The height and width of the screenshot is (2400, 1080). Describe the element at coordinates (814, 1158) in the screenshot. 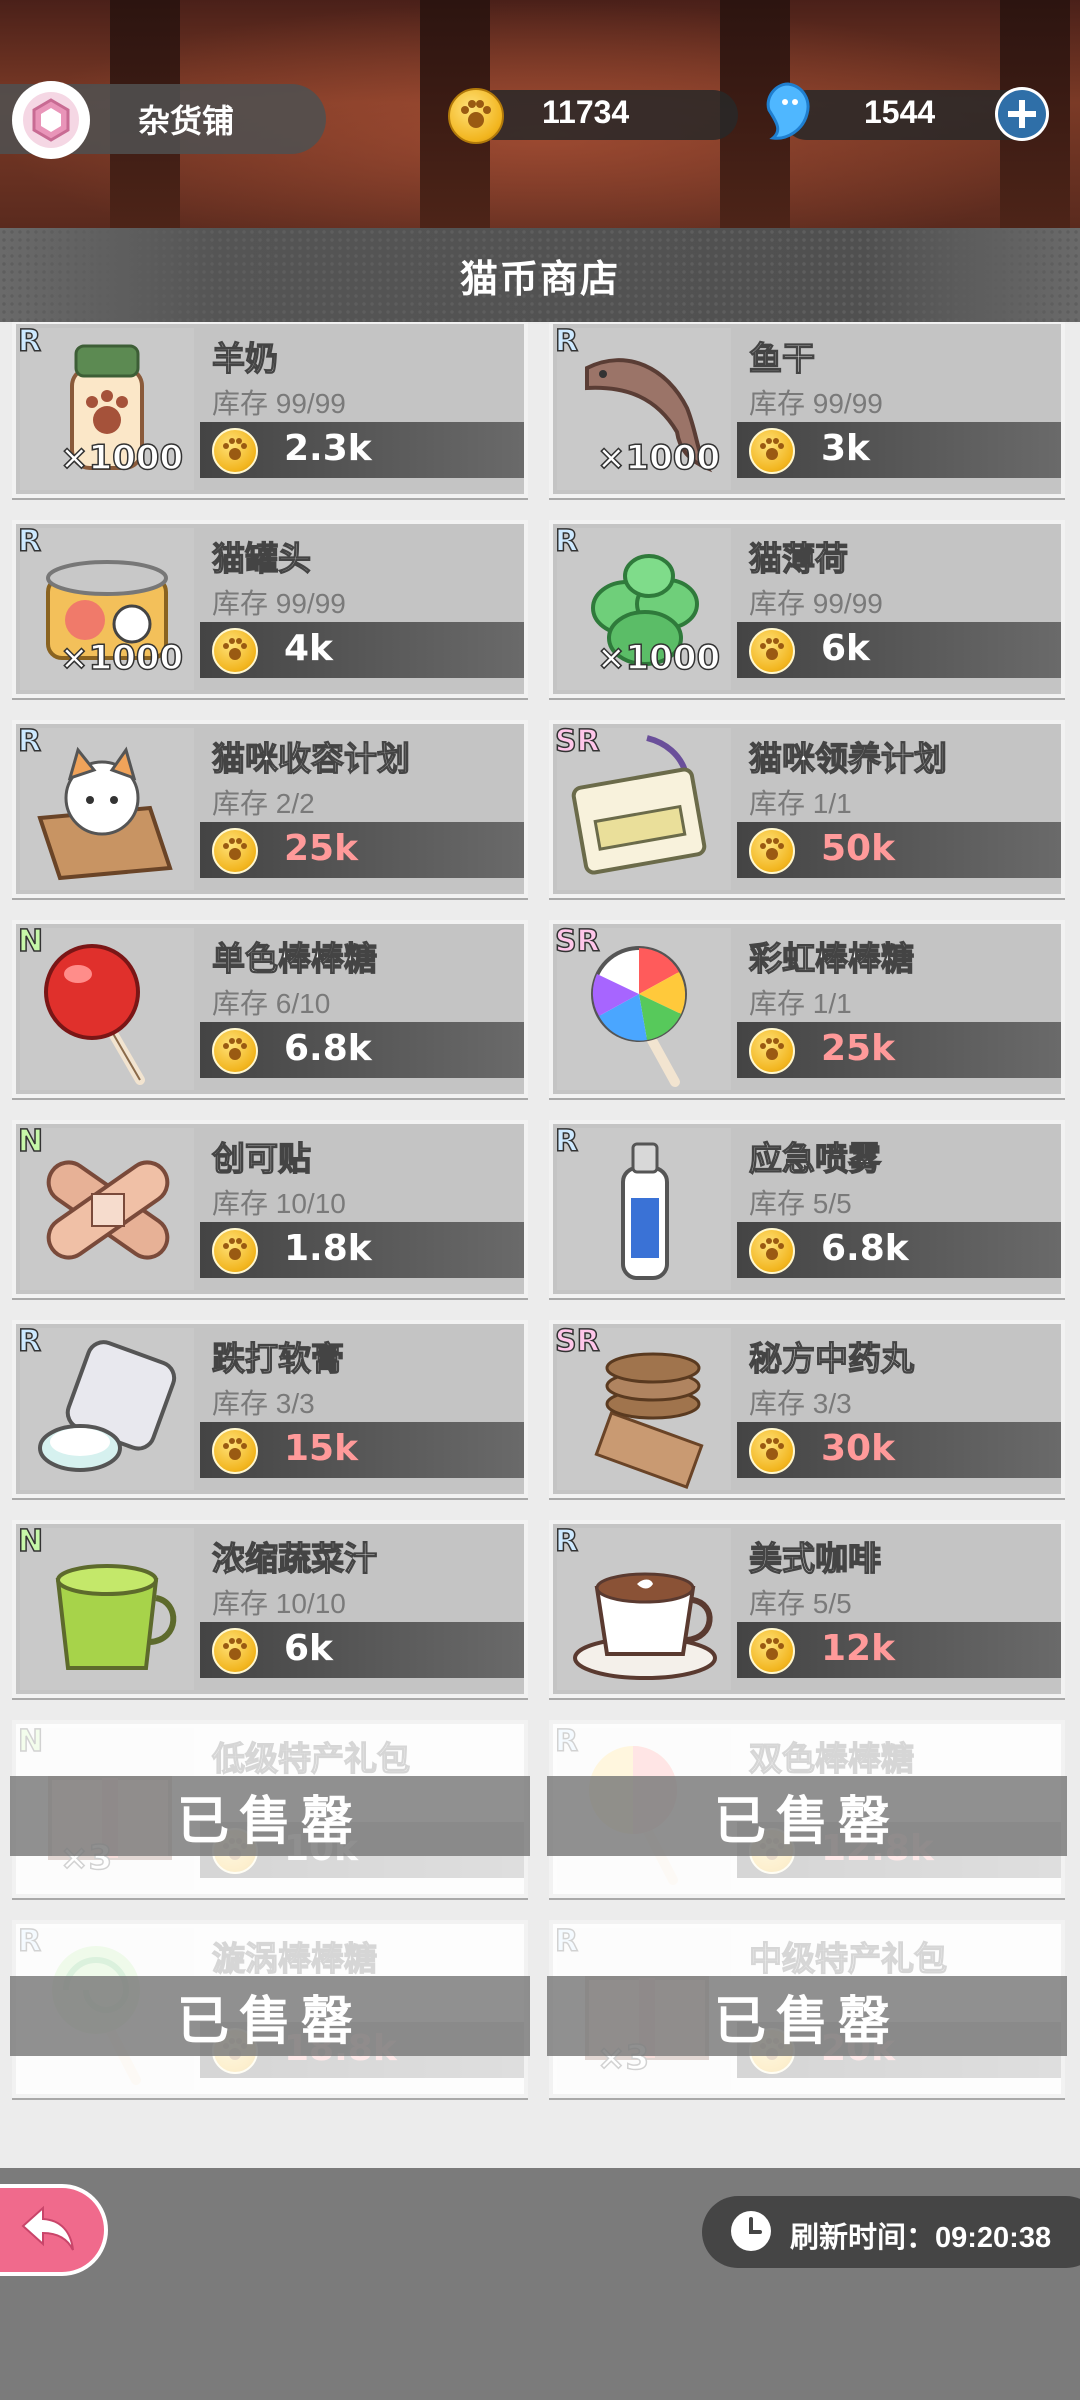

I see `item-name: 应急喷雾` at that location.